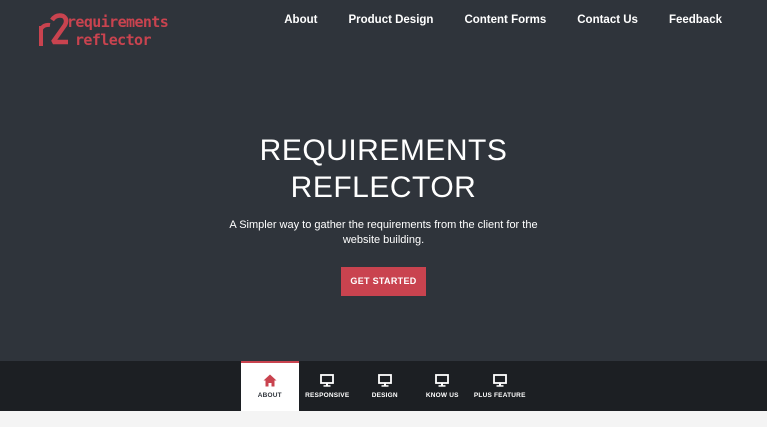 This screenshot has height=427, width=767. Describe the element at coordinates (113, 40) in the screenshot. I see `logo-text-line2: reflector` at that location.